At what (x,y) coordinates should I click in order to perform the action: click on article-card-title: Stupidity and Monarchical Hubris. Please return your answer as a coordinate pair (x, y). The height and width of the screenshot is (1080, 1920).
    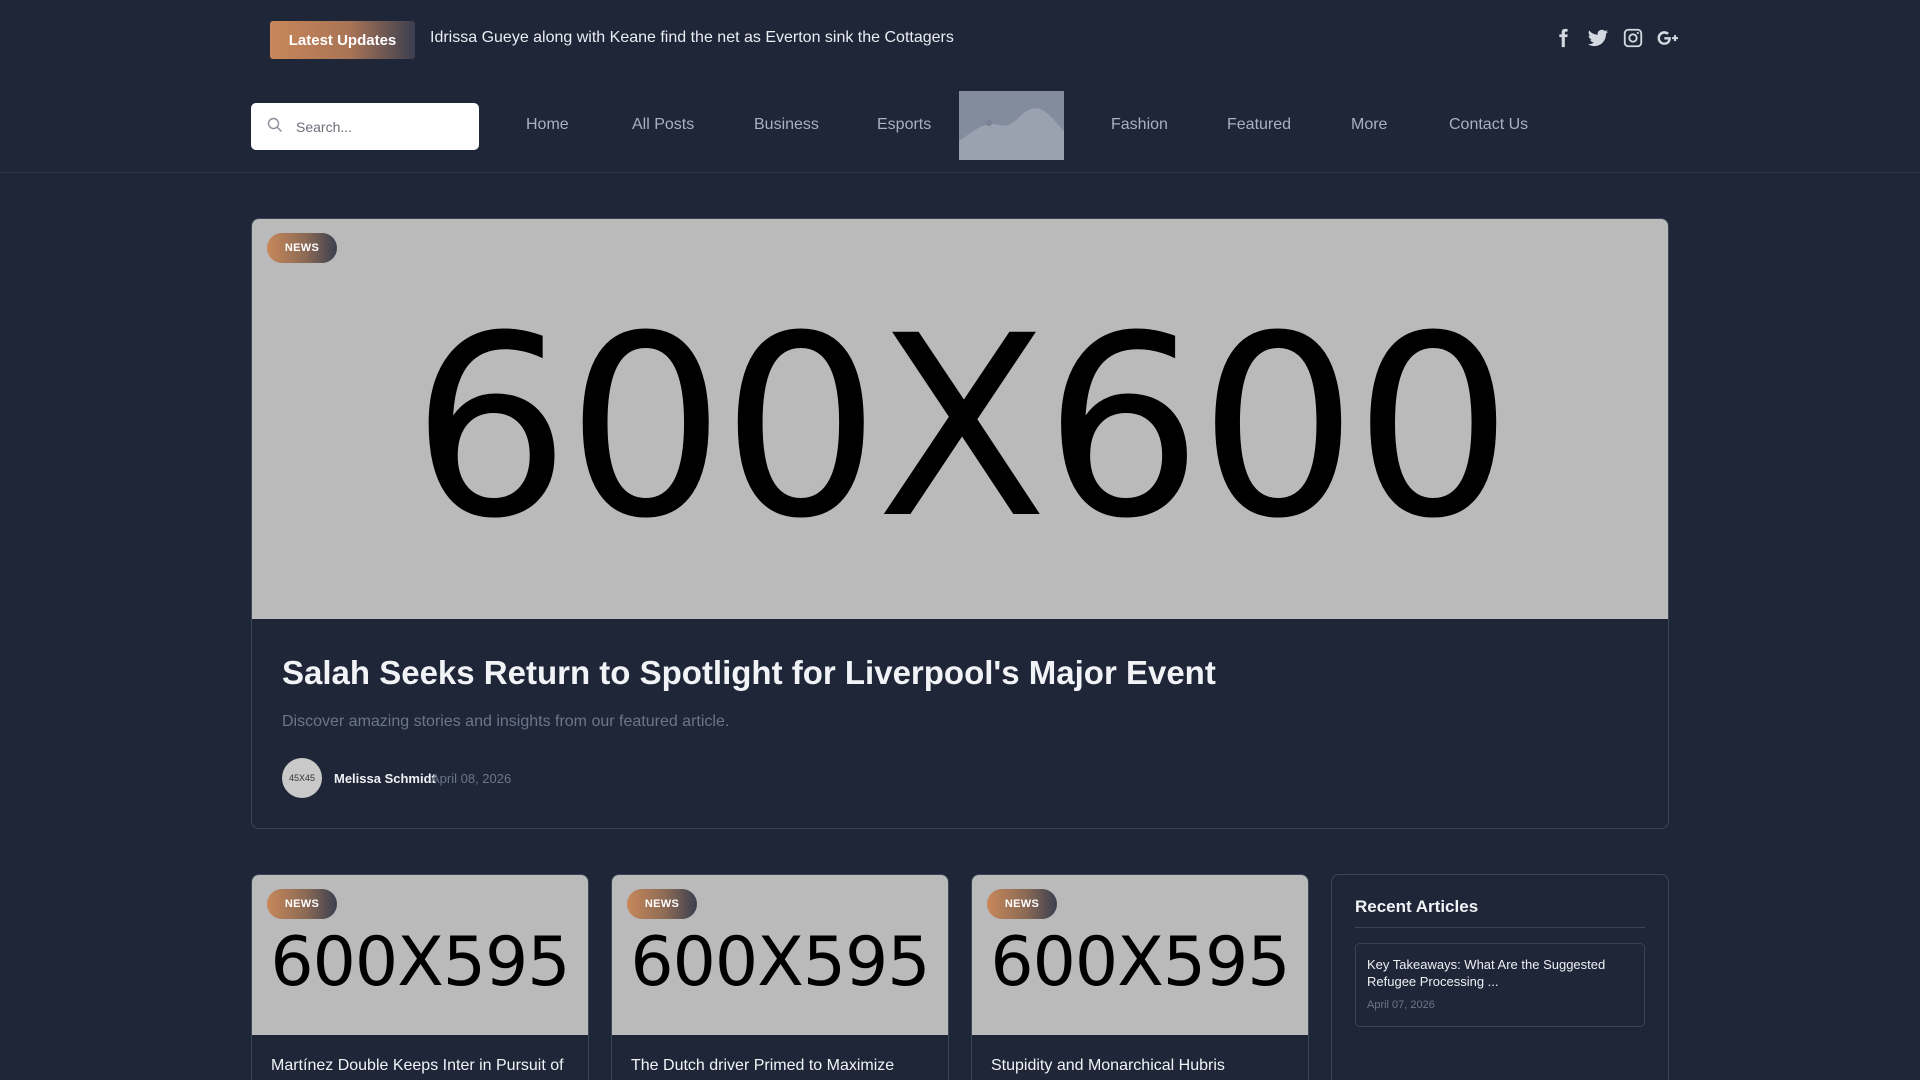
    Looking at the image, I should click on (1141, 1066).